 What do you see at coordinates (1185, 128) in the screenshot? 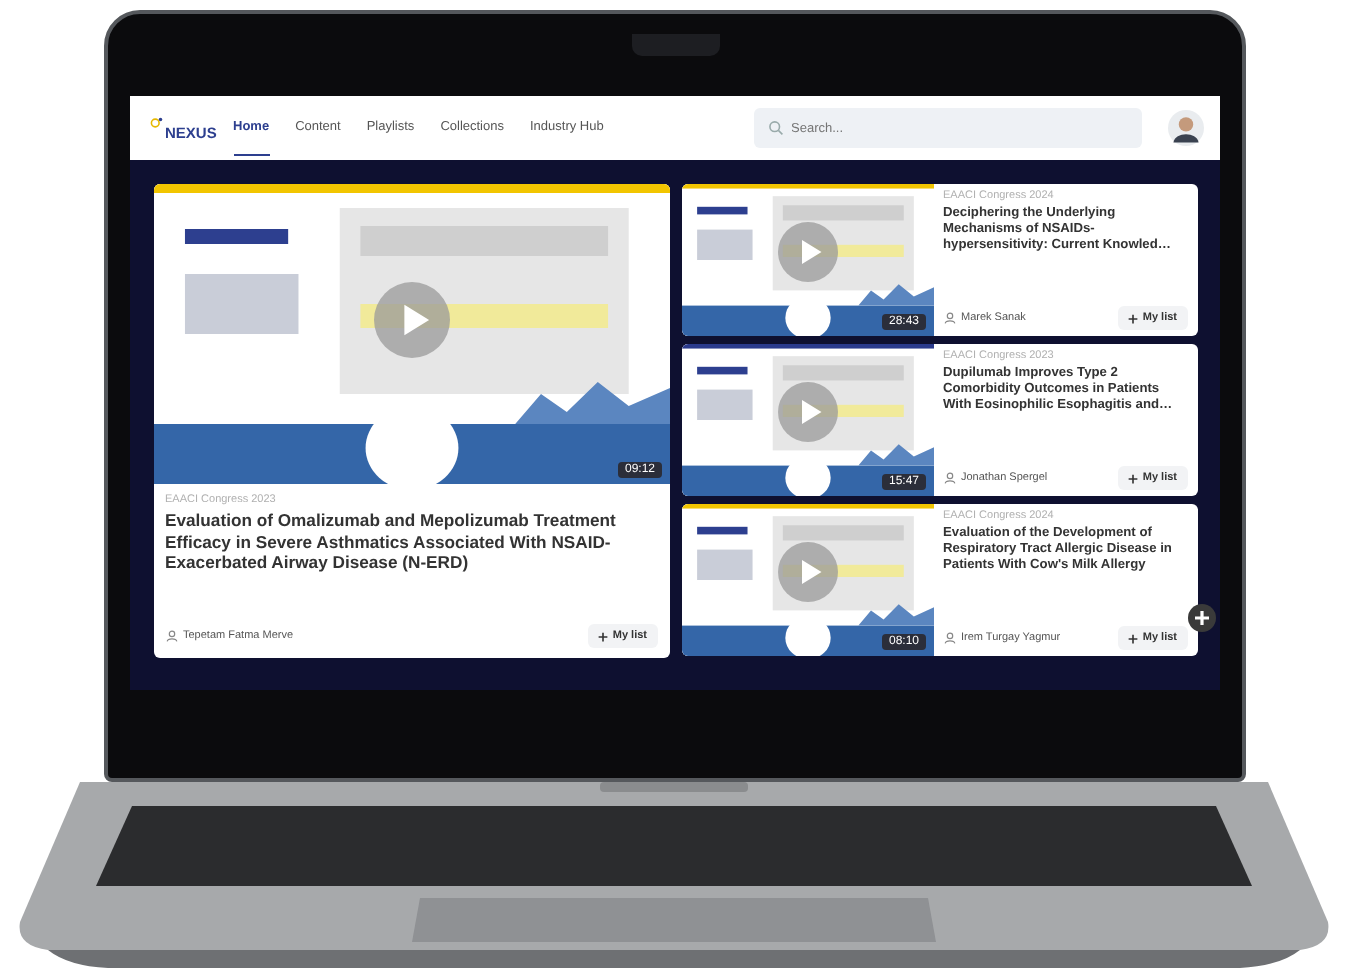
I see `avatar` at bounding box center [1185, 128].